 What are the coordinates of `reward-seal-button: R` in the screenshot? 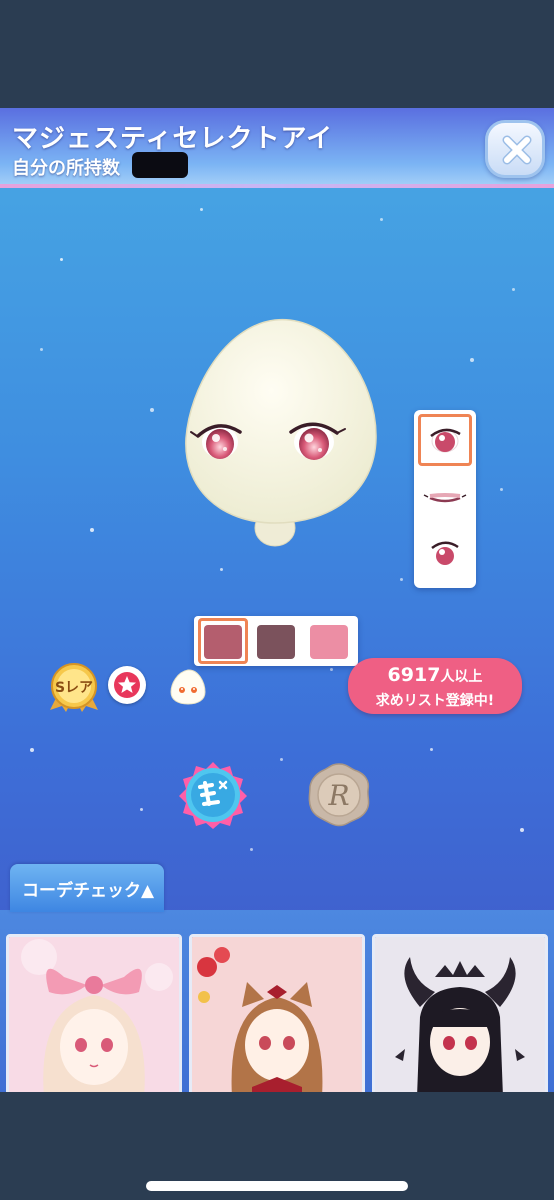 It's located at (339, 795).